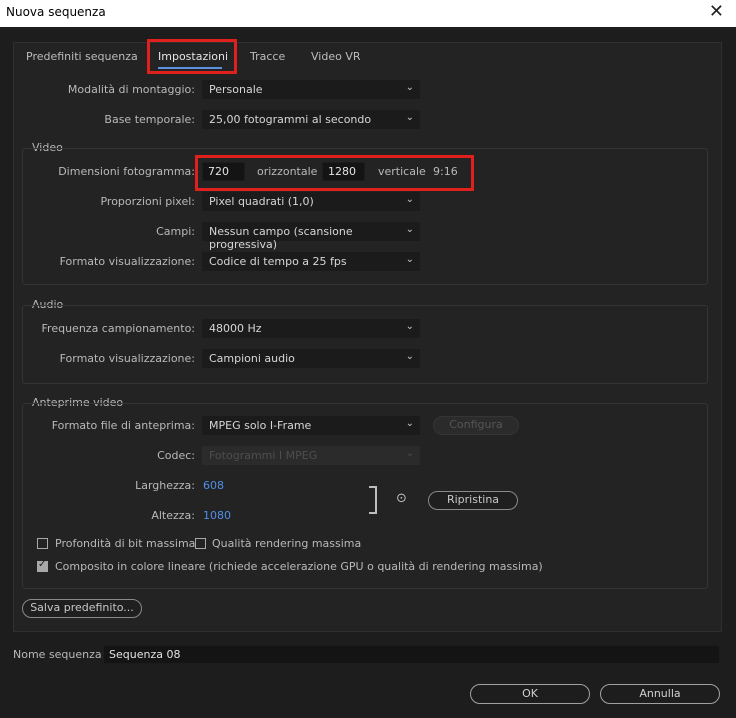 This screenshot has height=718, width=736. I want to click on codec-dropdown: Fotogrammi I MPEG ⌄, so click(311, 455).